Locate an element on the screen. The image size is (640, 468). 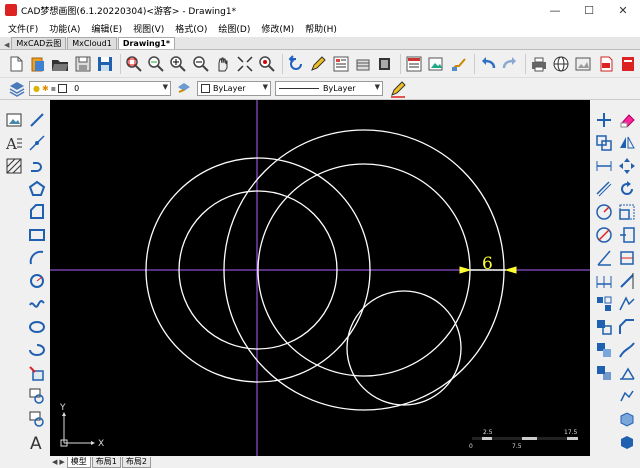
fillet-icon is located at coordinates (604, 350).